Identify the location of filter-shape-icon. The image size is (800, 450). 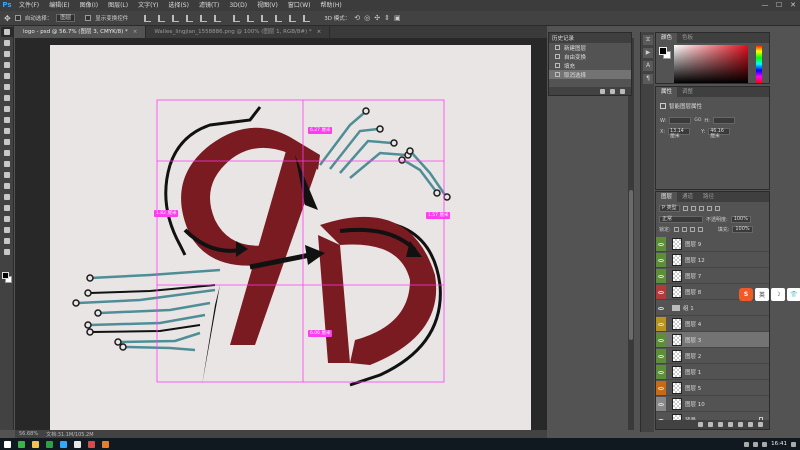
(709, 208).